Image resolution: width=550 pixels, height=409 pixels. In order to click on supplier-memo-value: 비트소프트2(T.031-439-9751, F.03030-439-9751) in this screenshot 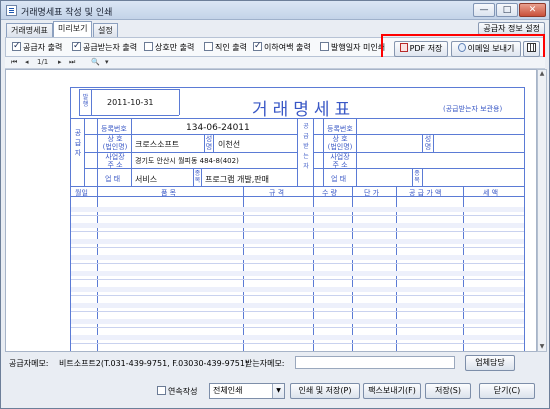, I will do `click(154, 363)`.